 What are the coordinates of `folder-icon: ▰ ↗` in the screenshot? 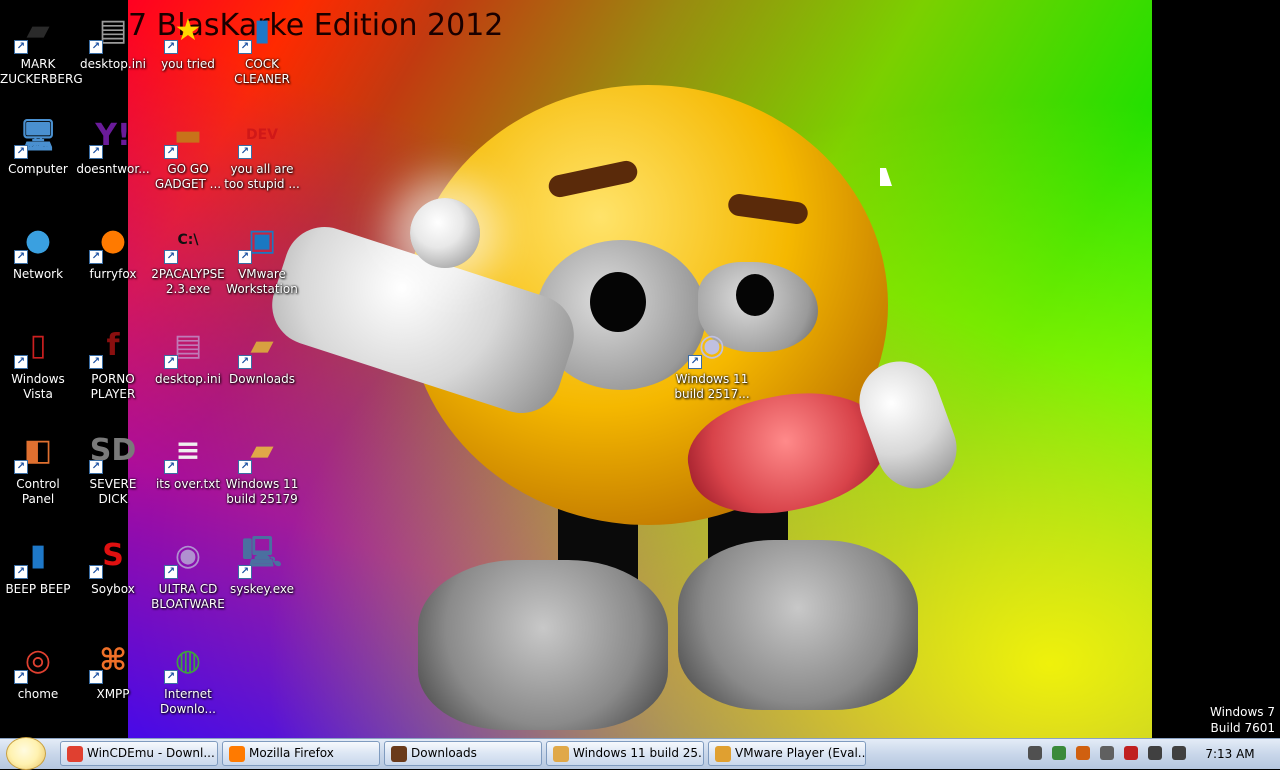 It's located at (262, 450).